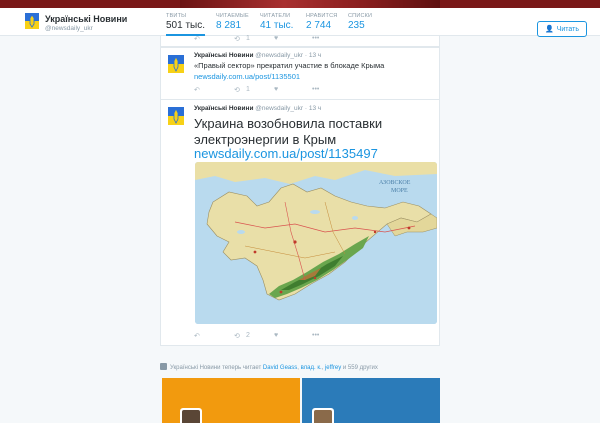  I want to click on profile-avatar, so click(32, 21).